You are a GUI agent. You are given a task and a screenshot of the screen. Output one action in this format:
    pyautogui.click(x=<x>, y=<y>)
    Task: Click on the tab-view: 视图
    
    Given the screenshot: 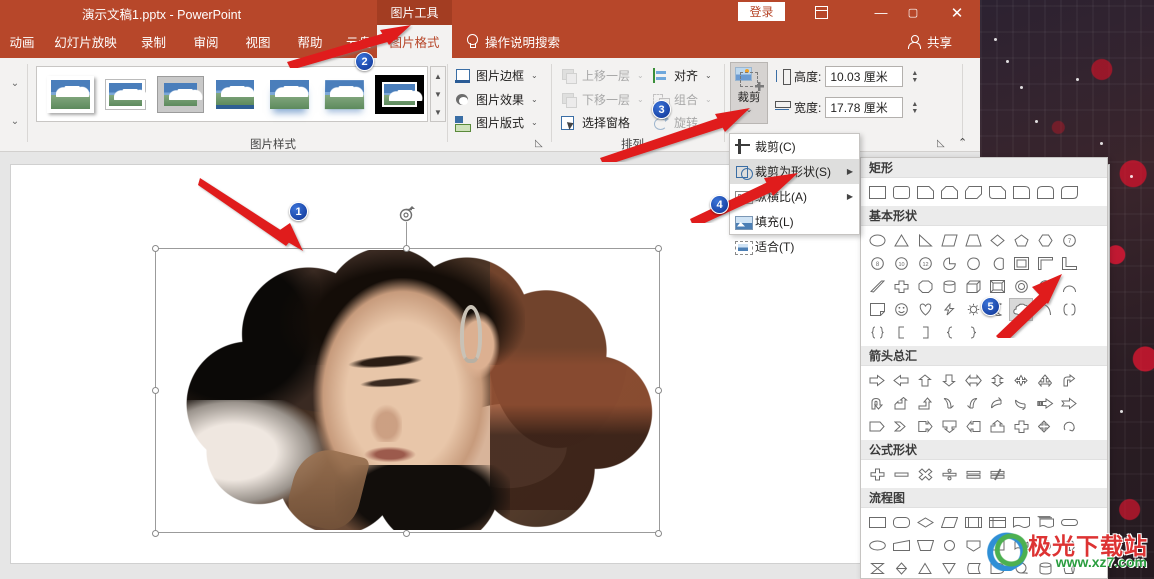 What is the action you would take?
    pyautogui.click(x=258, y=41)
    